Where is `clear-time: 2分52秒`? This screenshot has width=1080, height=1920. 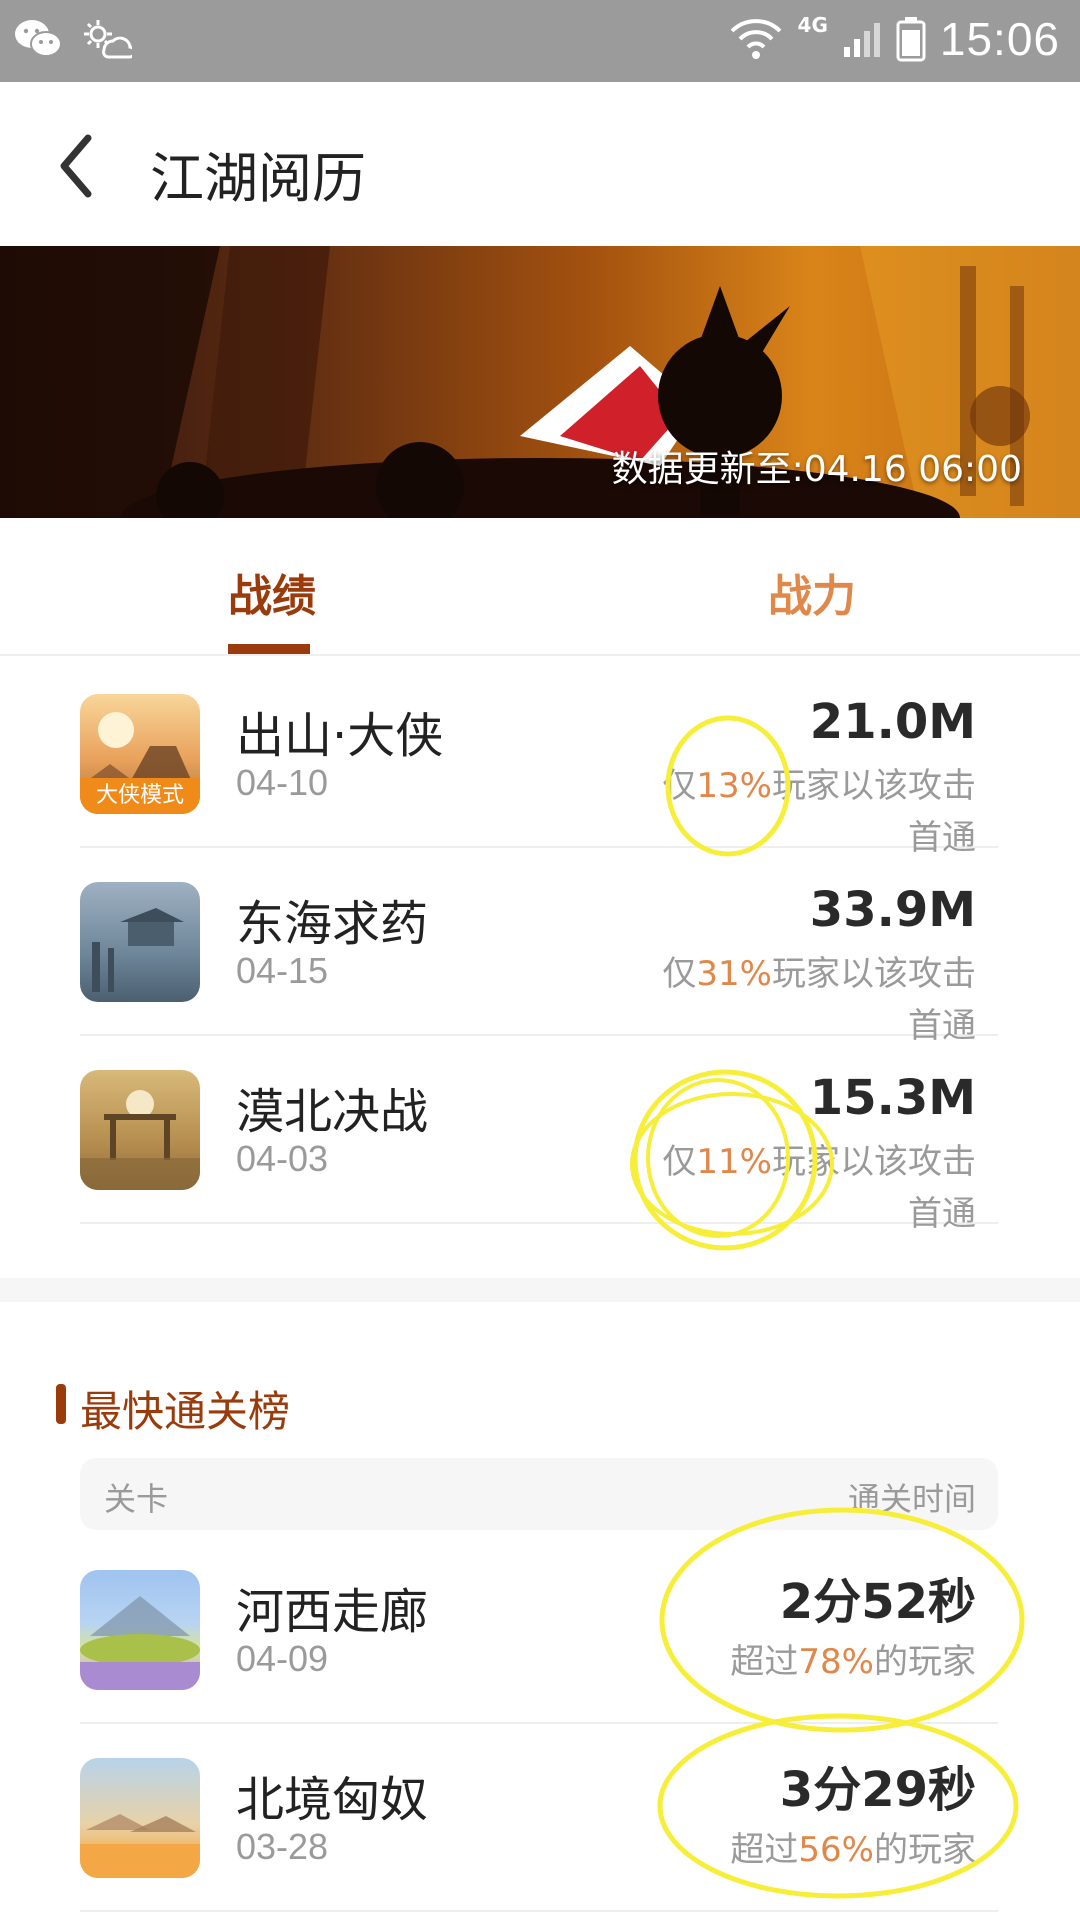
clear-time: 2分52秒 is located at coordinates (877, 1602).